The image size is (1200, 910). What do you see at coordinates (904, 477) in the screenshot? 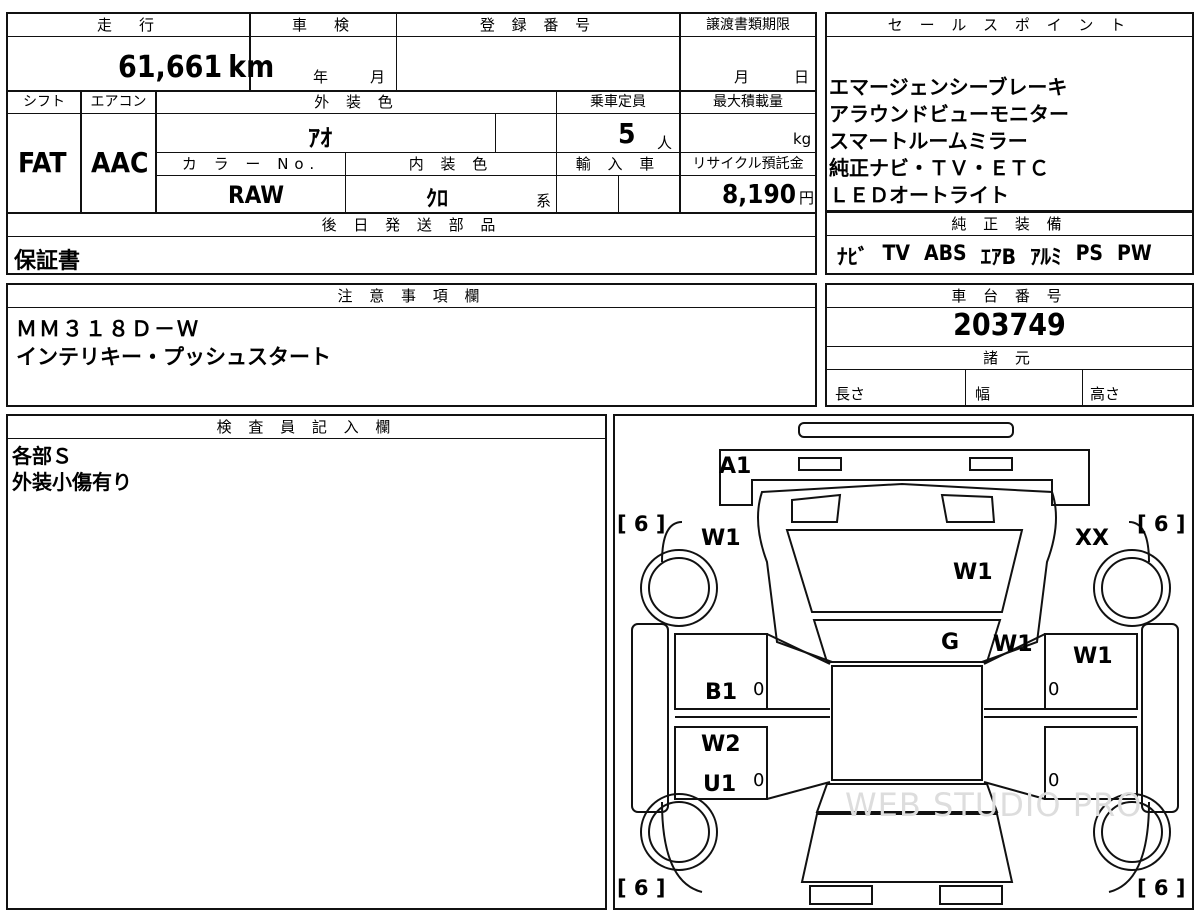
I see `front-bumper` at bounding box center [904, 477].